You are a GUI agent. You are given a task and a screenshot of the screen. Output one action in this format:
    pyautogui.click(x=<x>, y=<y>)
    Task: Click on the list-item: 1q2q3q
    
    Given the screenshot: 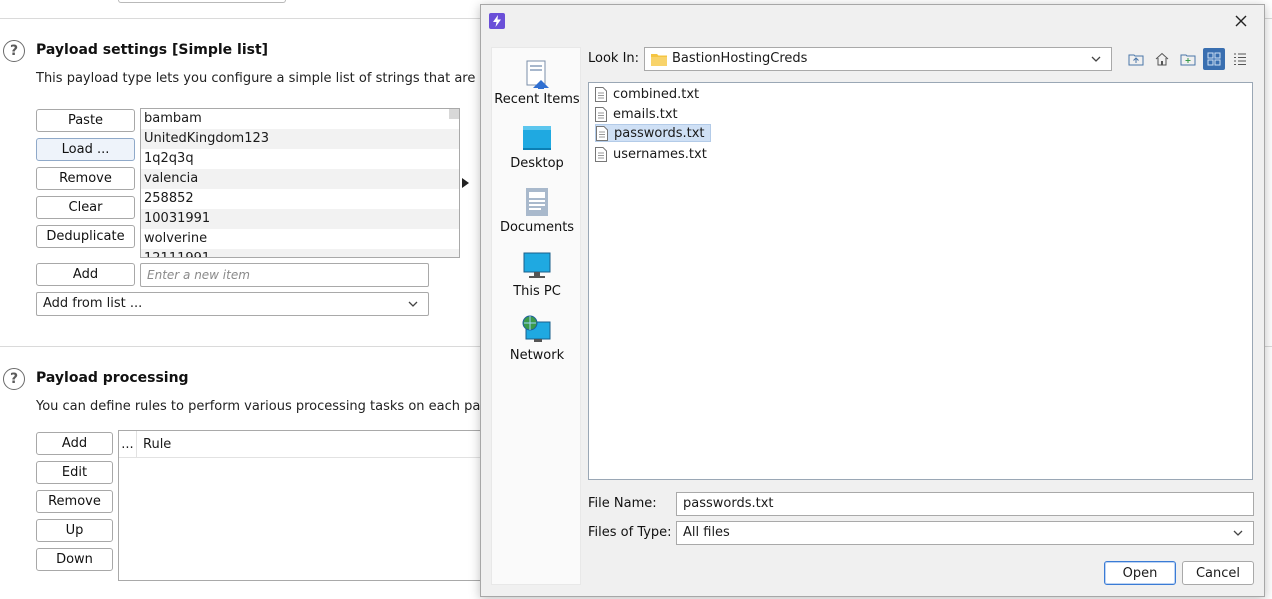 What is the action you would take?
    pyautogui.click(x=300, y=159)
    